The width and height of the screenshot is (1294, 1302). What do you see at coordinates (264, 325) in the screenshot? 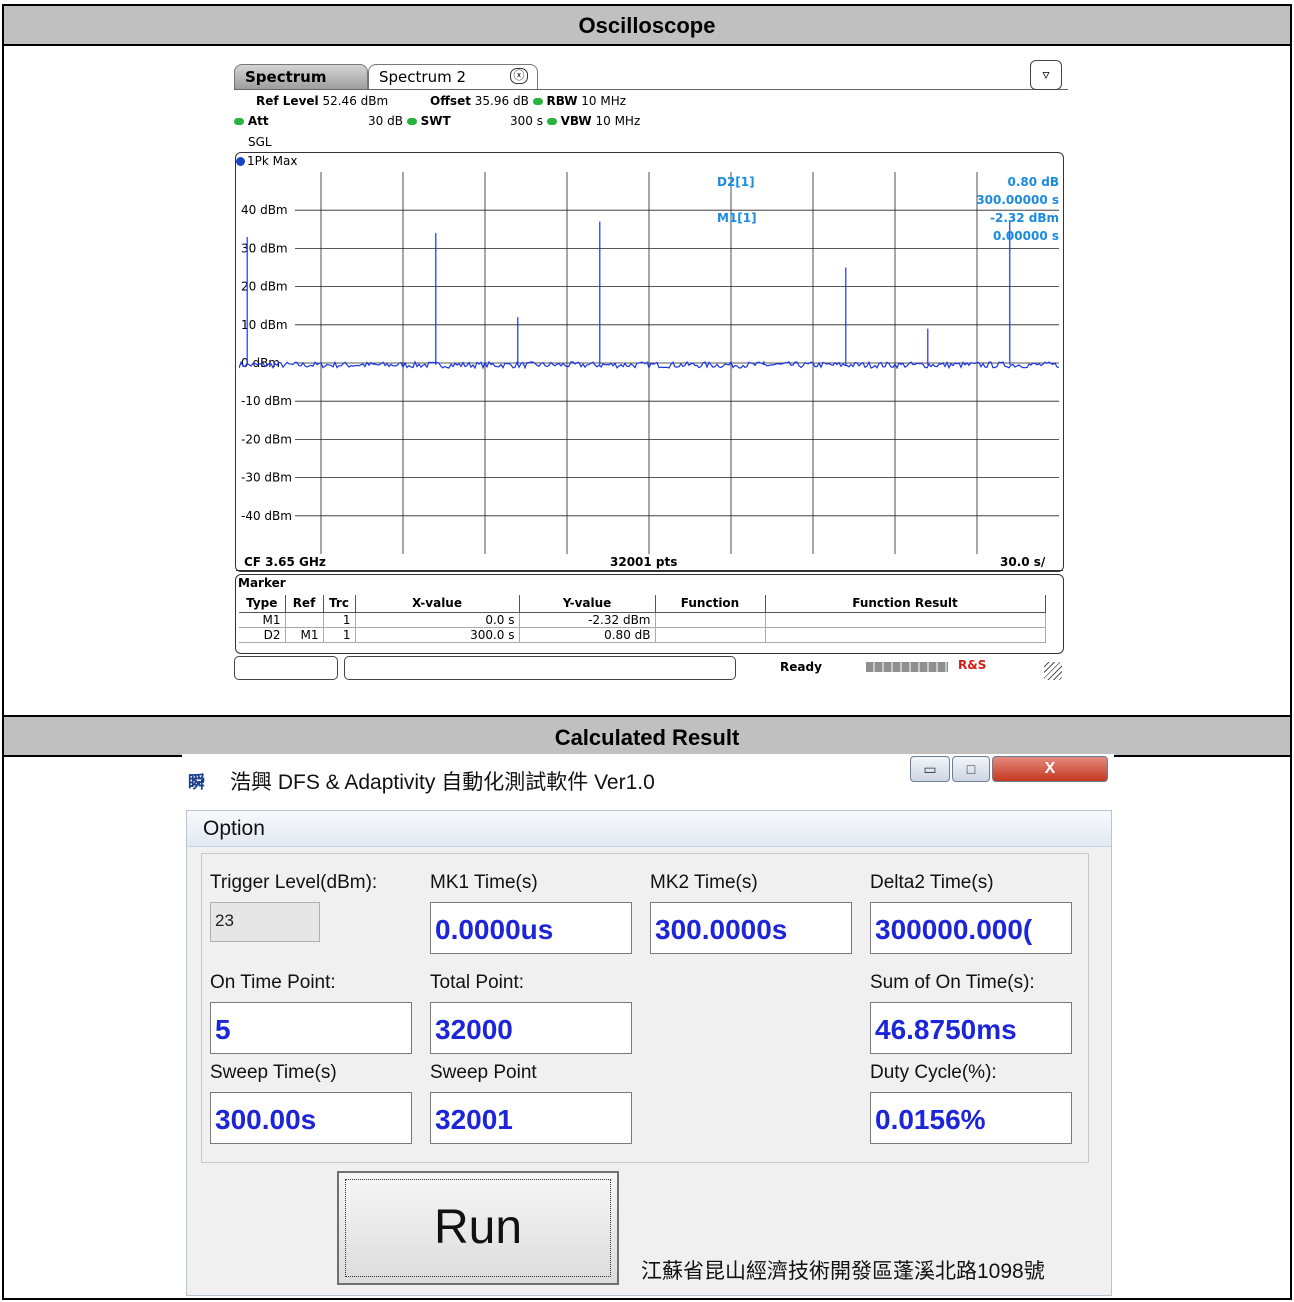
I see `y-tick-label: 10 dBm` at bounding box center [264, 325].